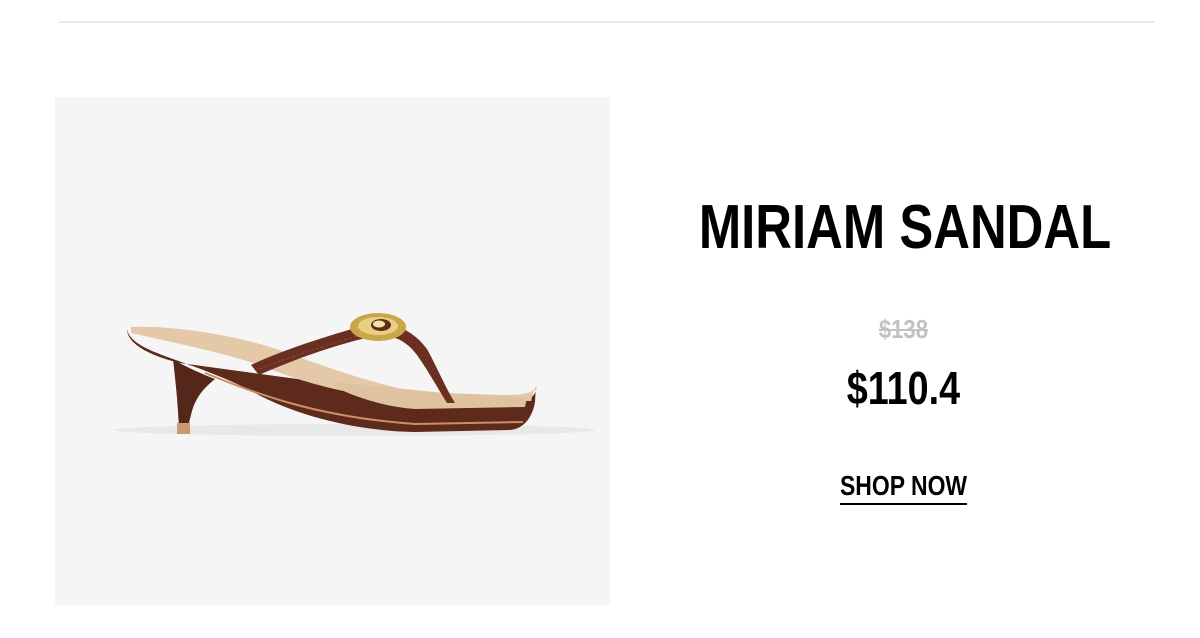 This screenshot has width=1200, height=638. Describe the element at coordinates (903, 388) in the screenshot. I see `sale-price: $110.4` at that location.